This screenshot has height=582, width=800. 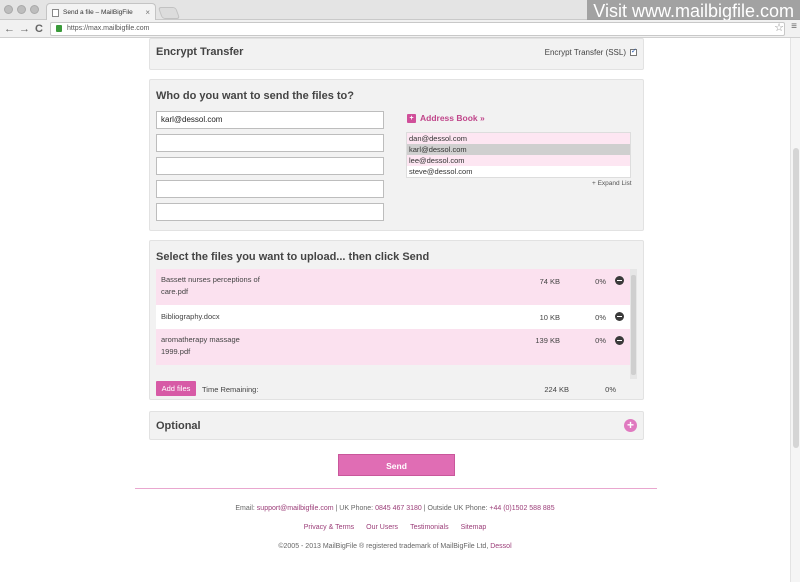 I want to click on optional-title: Optional, so click(x=178, y=426).